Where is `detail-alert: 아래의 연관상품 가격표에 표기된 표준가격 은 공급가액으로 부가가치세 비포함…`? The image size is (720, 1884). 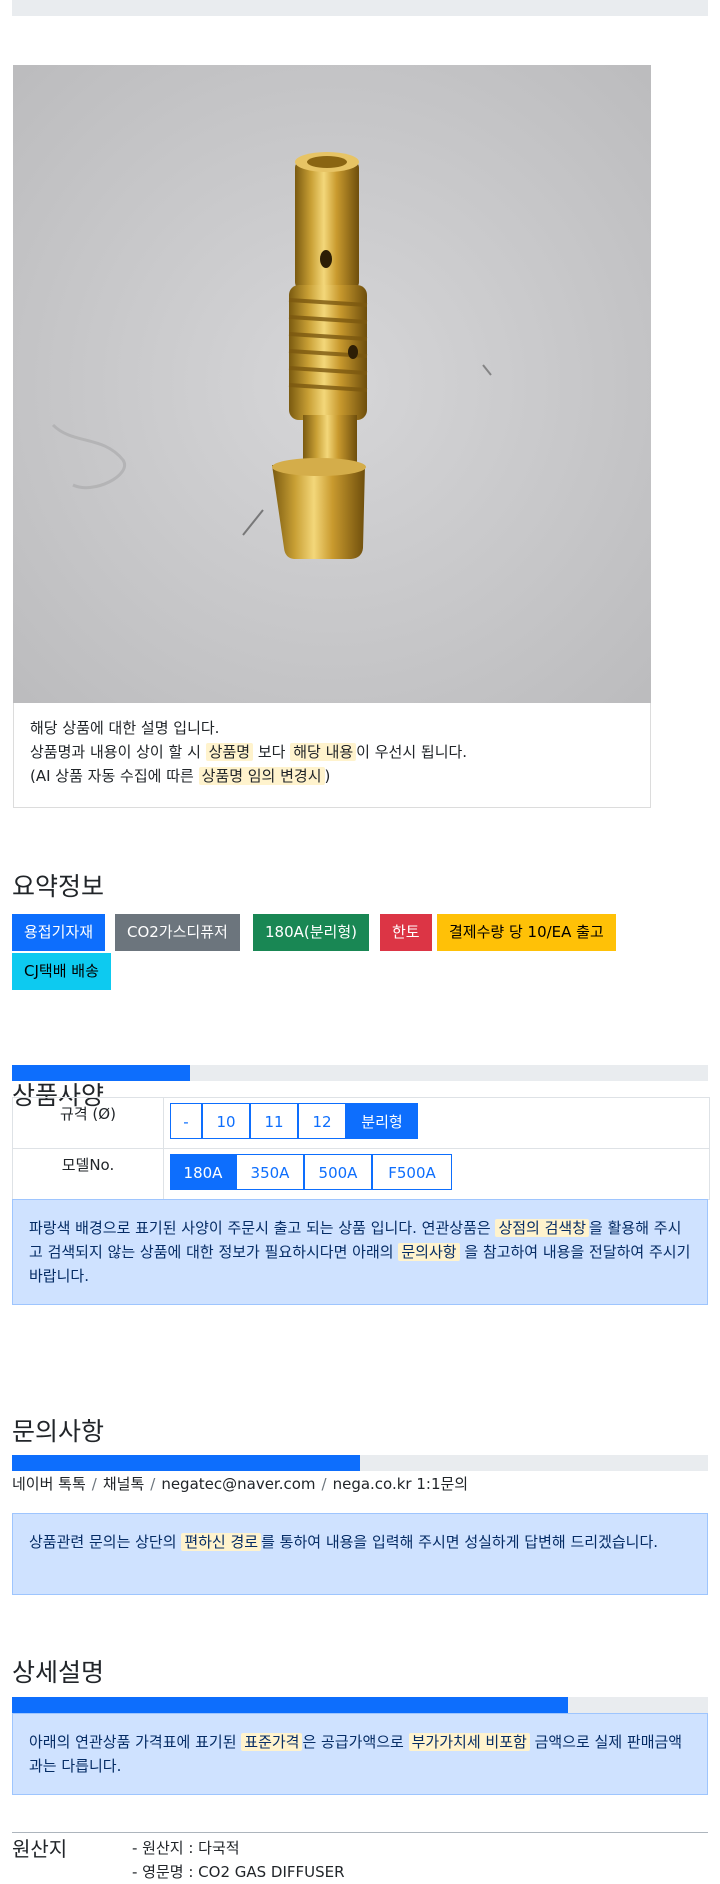 detail-alert: 아래의 연관상품 가격표에 표기된 표준가격 은 공급가액으로 부가가치세 비포함… is located at coordinates (360, 1754).